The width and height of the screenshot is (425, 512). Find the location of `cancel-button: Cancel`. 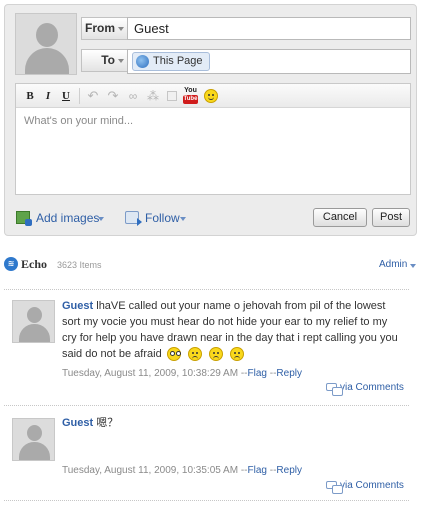

cancel-button: Cancel is located at coordinates (340, 217).